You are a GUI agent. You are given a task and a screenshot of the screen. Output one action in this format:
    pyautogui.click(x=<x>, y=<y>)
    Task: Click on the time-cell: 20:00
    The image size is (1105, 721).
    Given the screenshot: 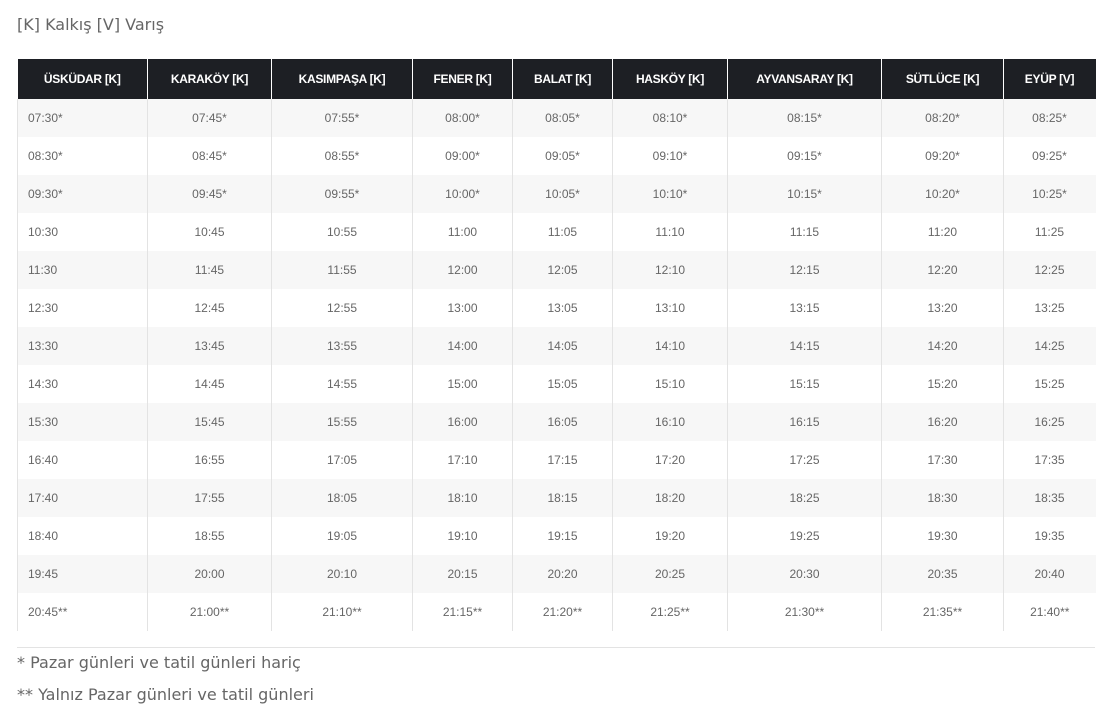 What is the action you would take?
    pyautogui.click(x=209, y=574)
    